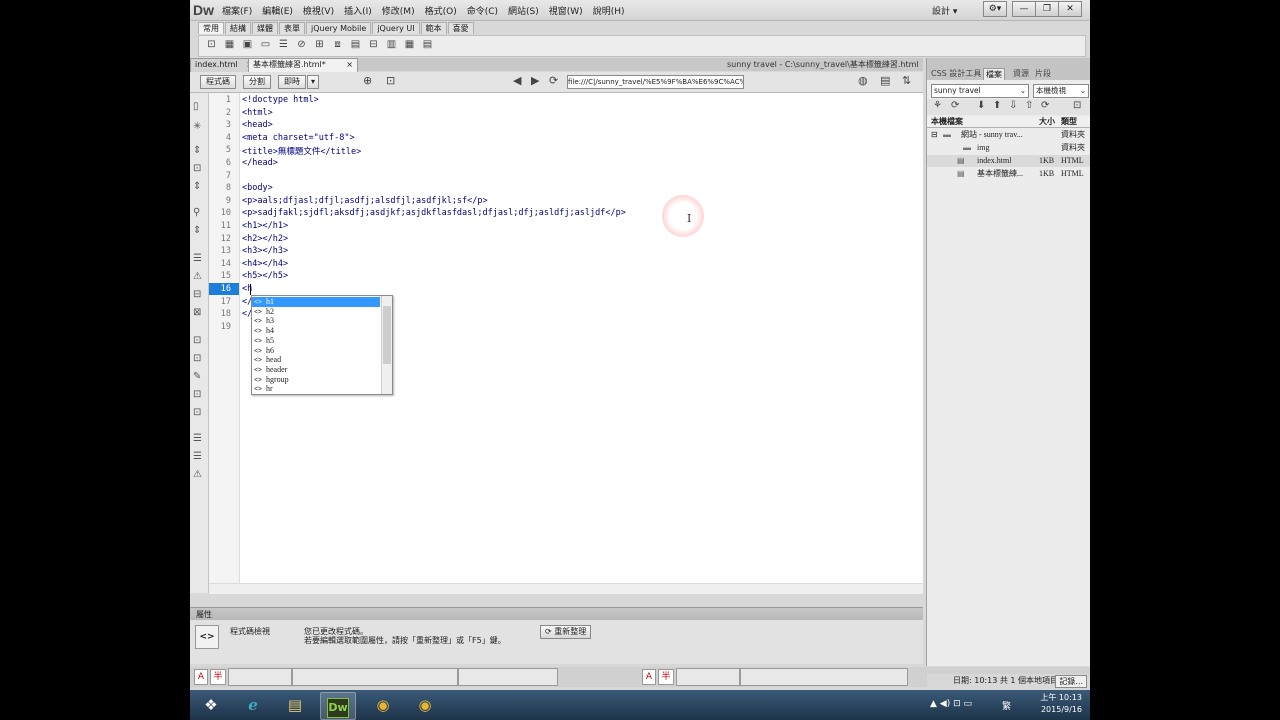 The width and height of the screenshot is (1280, 720). Describe the element at coordinates (1069, 122) in the screenshot. I see `col-type: 類型` at that location.